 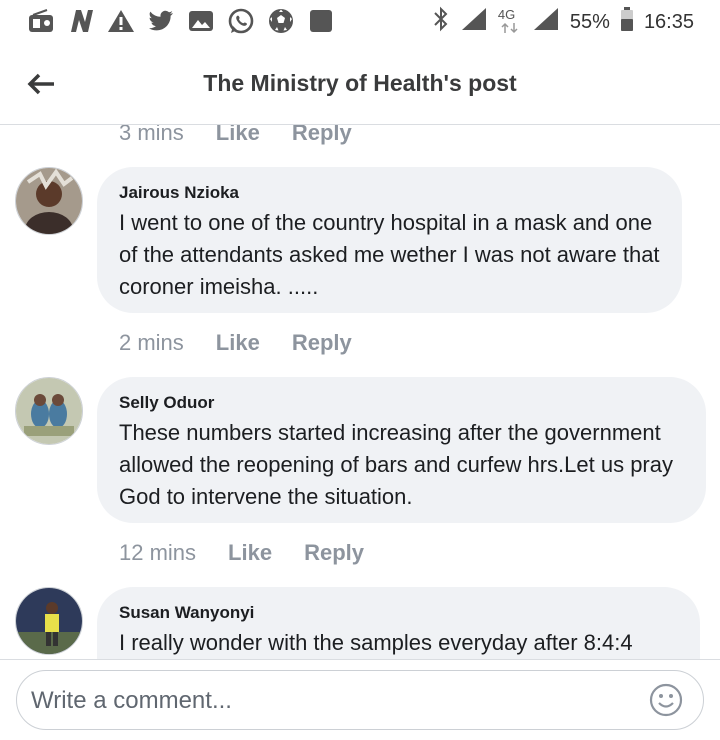 I want to click on gallery-icon, so click(x=201, y=21).